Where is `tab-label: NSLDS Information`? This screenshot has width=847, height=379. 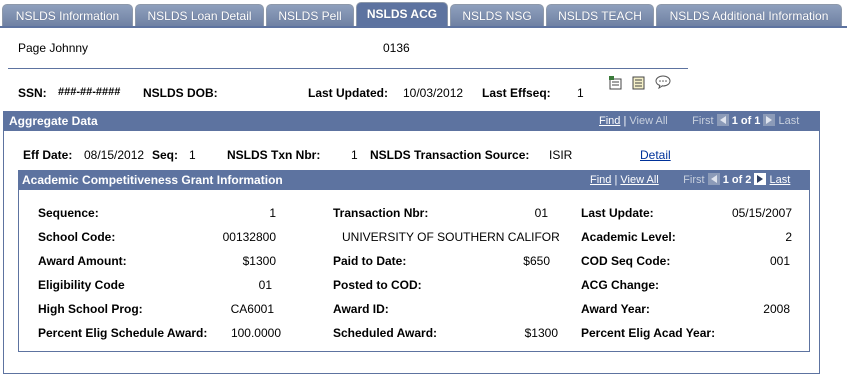
tab-label: NSLDS Information is located at coordinates (67, 16).